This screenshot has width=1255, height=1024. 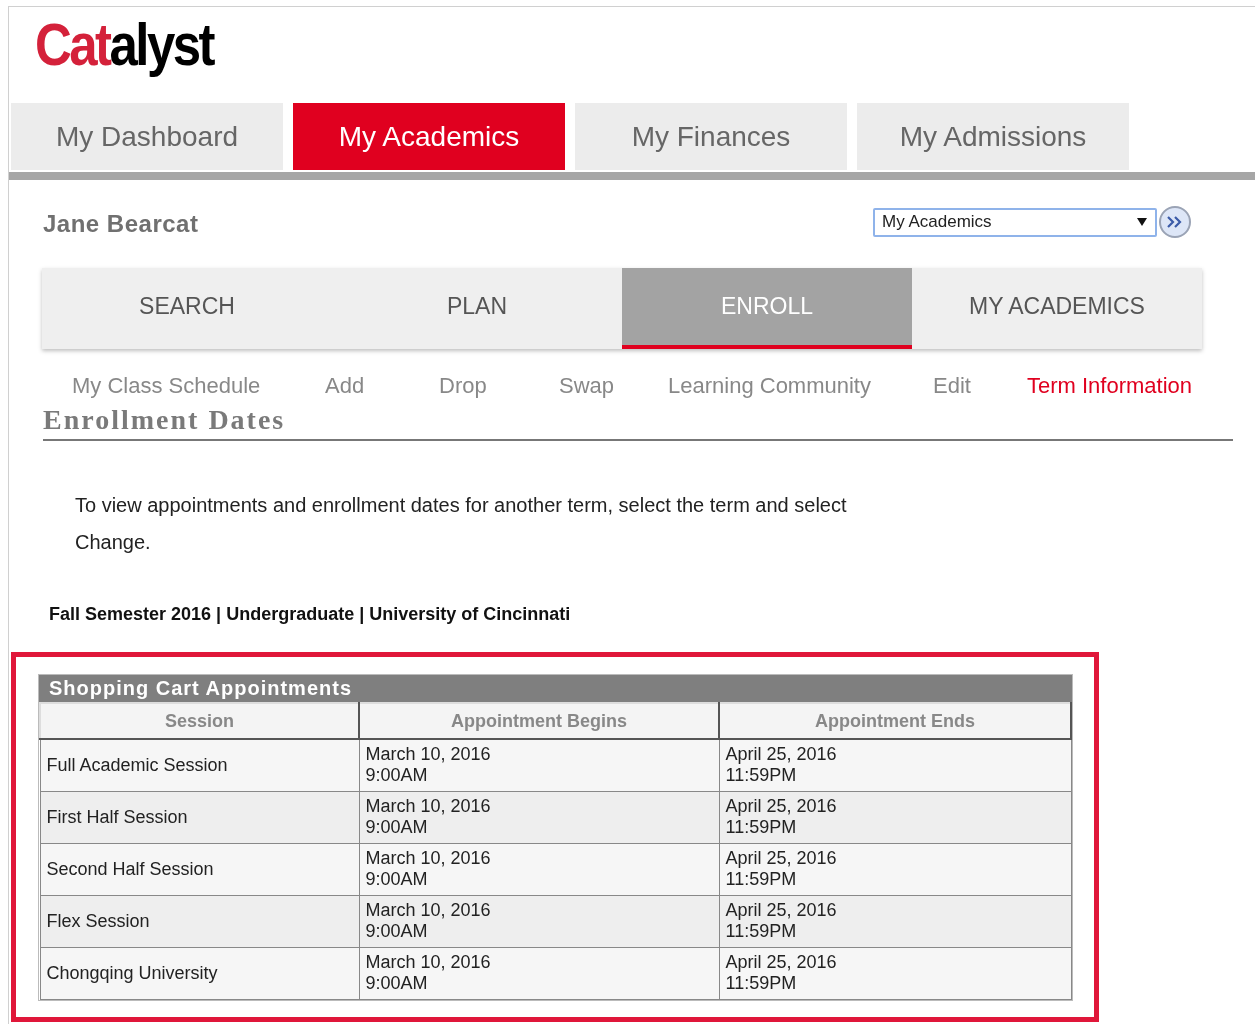 I want to click on go-button, so click(x=1175, y=222).